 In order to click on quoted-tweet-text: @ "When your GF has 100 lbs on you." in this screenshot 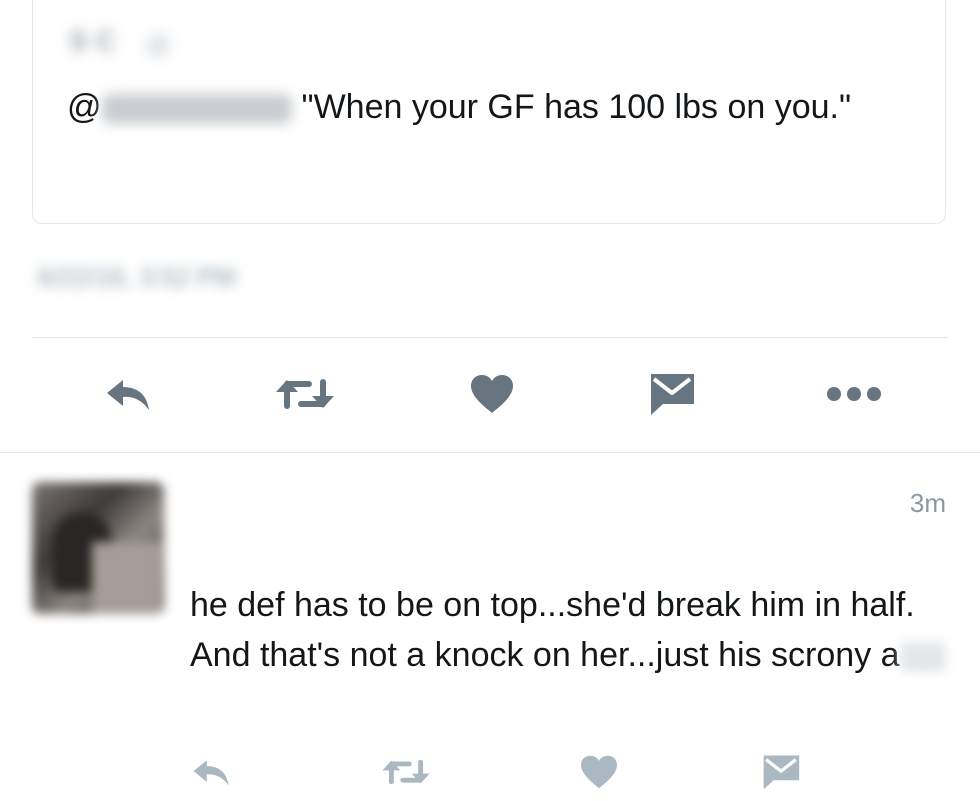, I will do `click(497, 107)`.